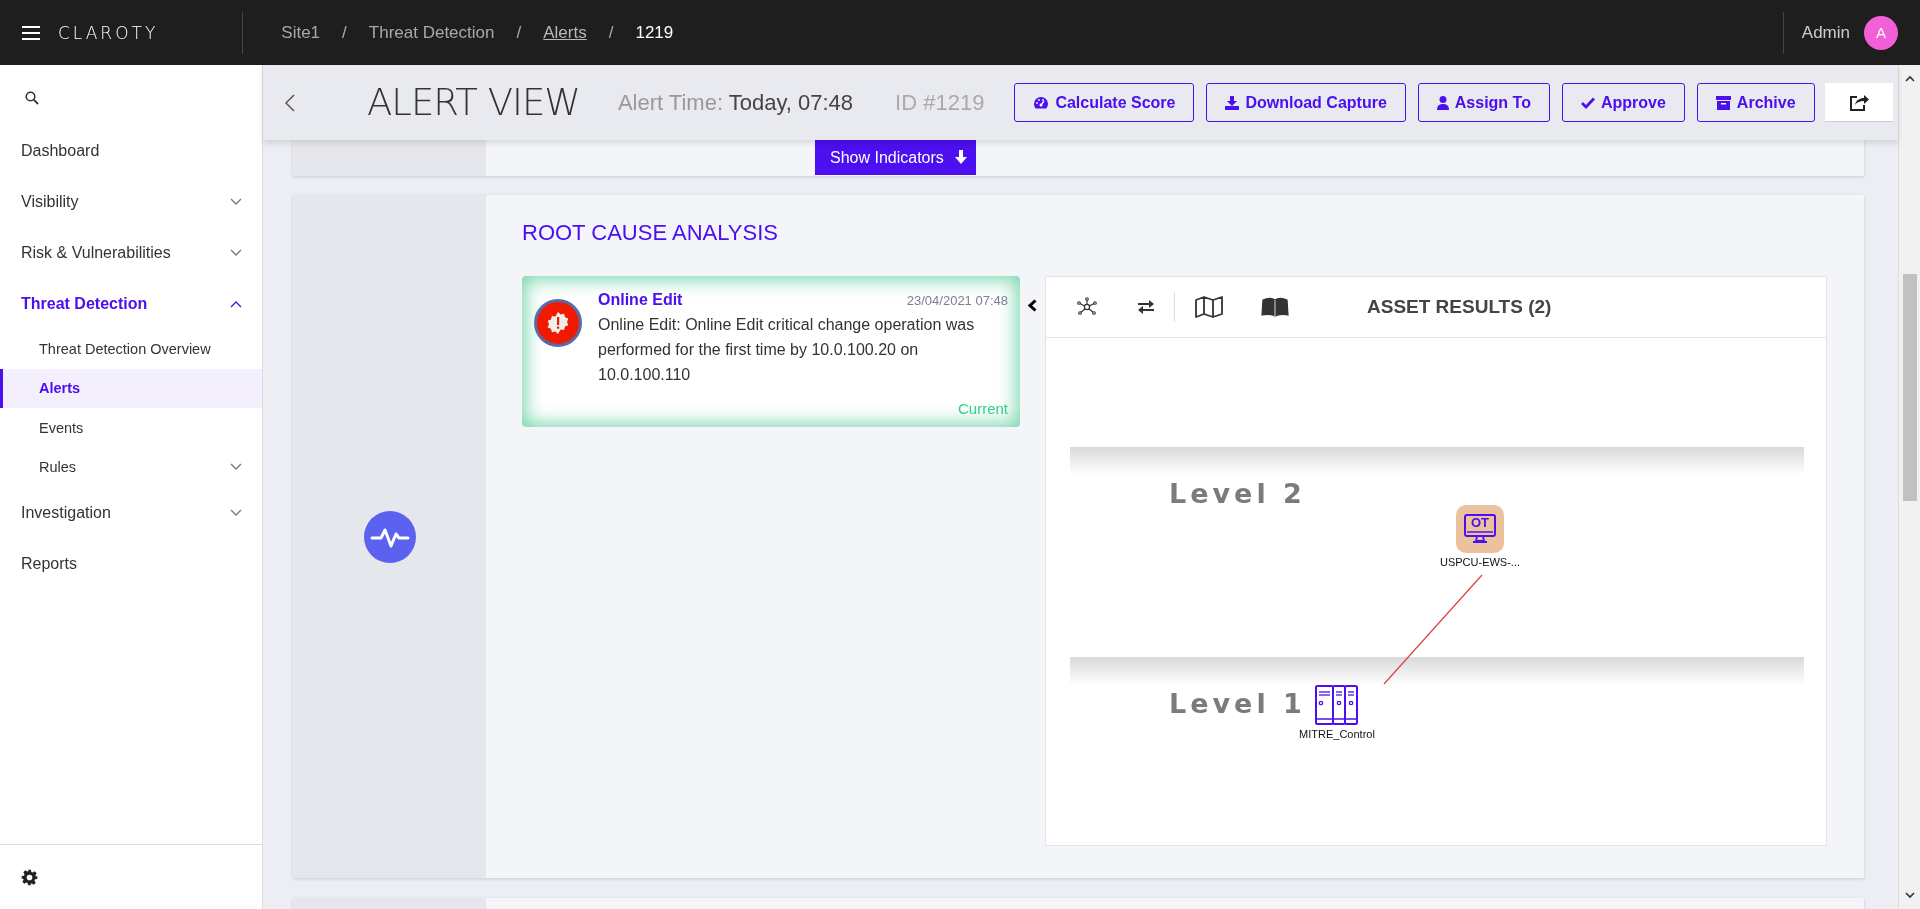  I want to click on logo: CLAROTY, so click(108, 32).